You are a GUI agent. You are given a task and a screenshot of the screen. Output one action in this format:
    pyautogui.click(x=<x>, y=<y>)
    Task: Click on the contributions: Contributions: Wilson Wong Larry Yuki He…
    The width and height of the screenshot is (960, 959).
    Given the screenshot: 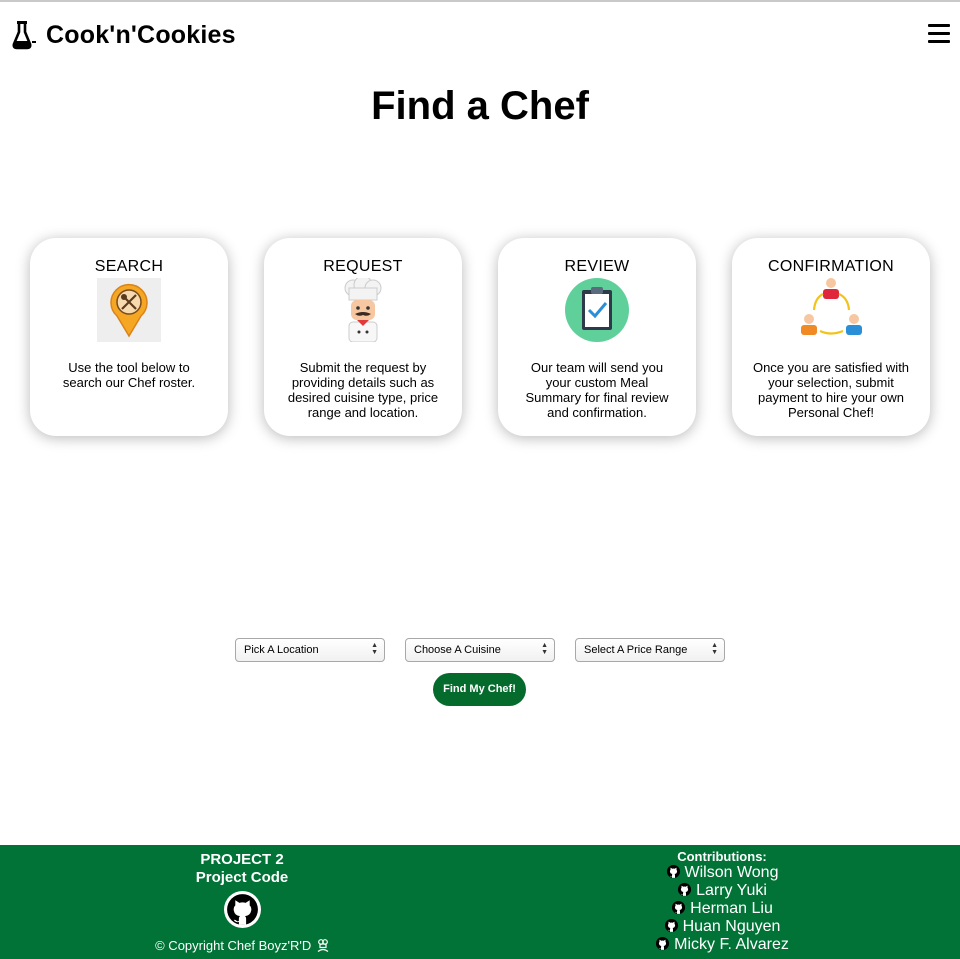 What is the action you would take?
    pyautogui.click(x=722, y=902)
    